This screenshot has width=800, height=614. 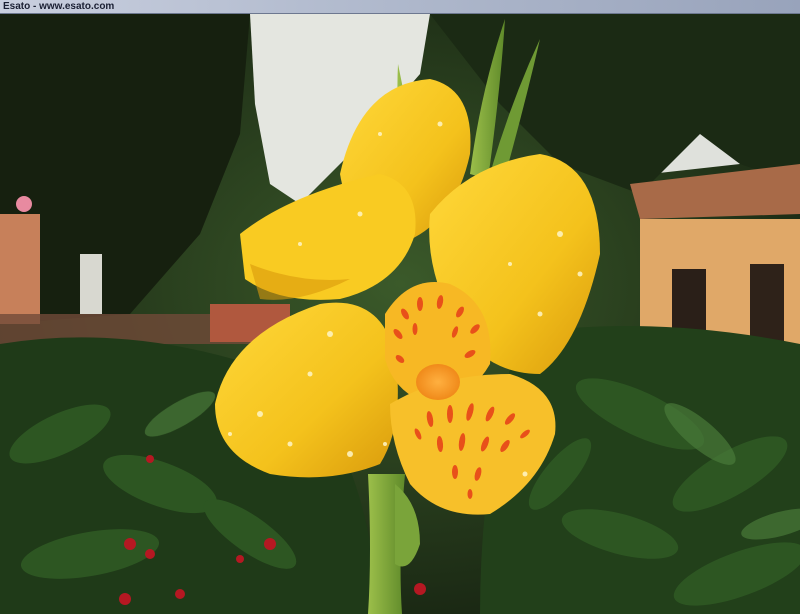 What do you see at coordinates (59, 6) in the screenshot?
I see `watermark-text: Esato - www.esato.com` at bounding box center [59, 6].